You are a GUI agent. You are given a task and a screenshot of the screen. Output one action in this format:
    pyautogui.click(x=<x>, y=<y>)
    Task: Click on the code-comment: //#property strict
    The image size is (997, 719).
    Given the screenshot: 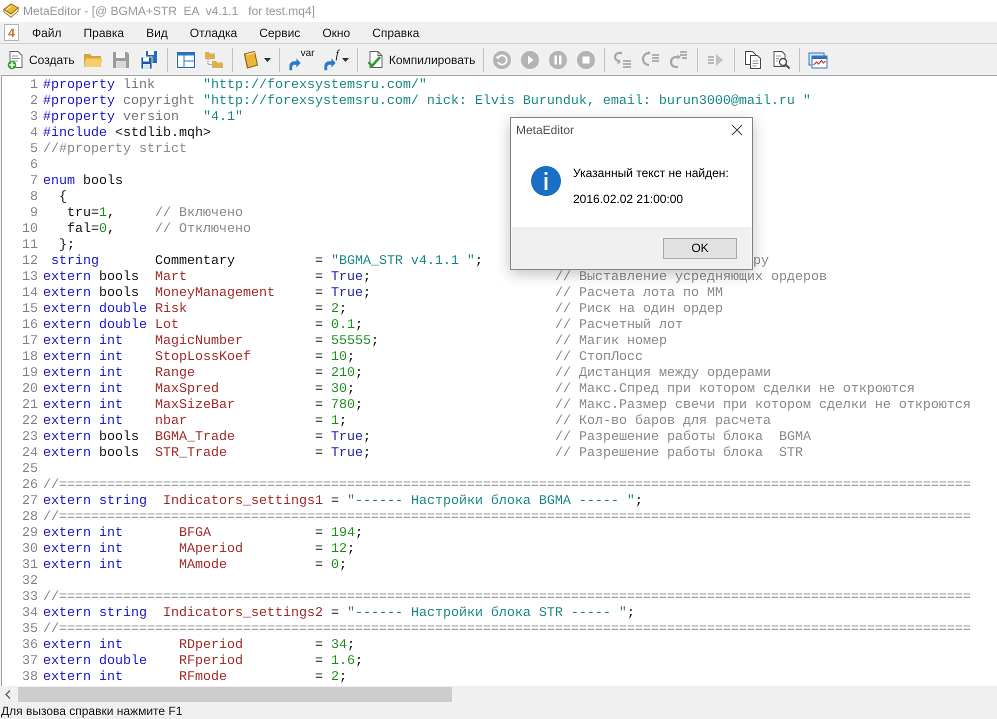 What is the action you would take?
    pyautogui.click(x=115, y=150)
    